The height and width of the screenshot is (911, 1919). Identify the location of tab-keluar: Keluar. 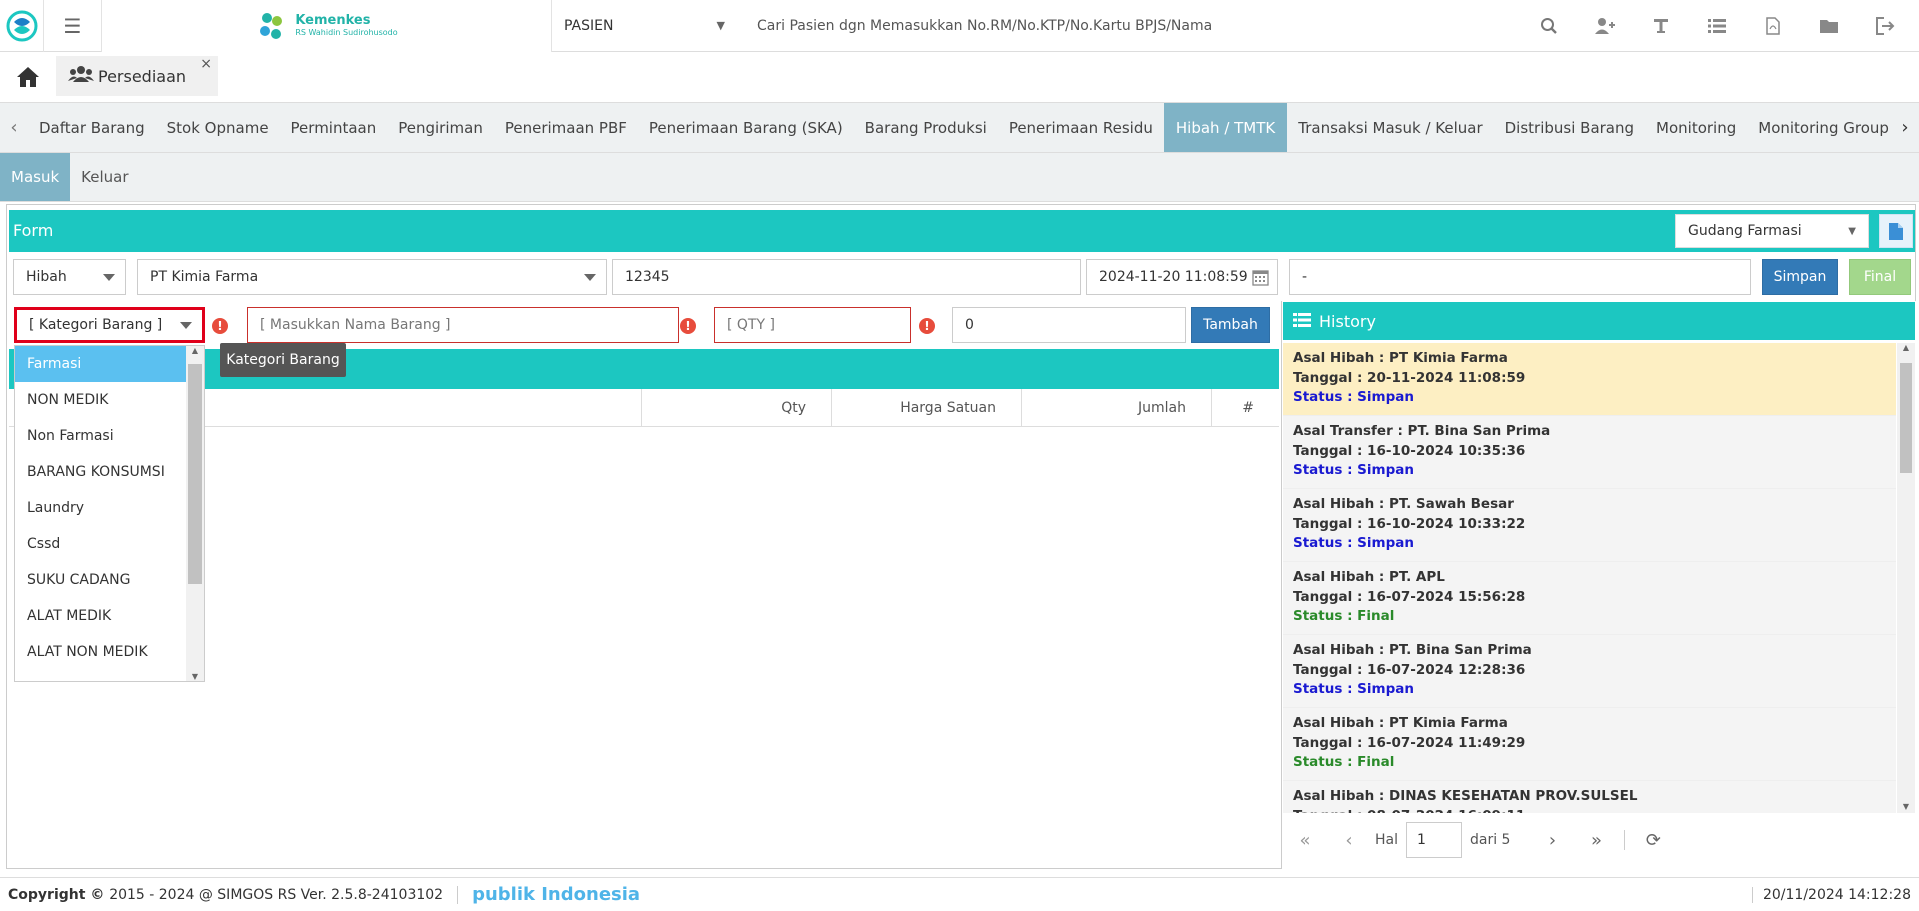
(104, 177).